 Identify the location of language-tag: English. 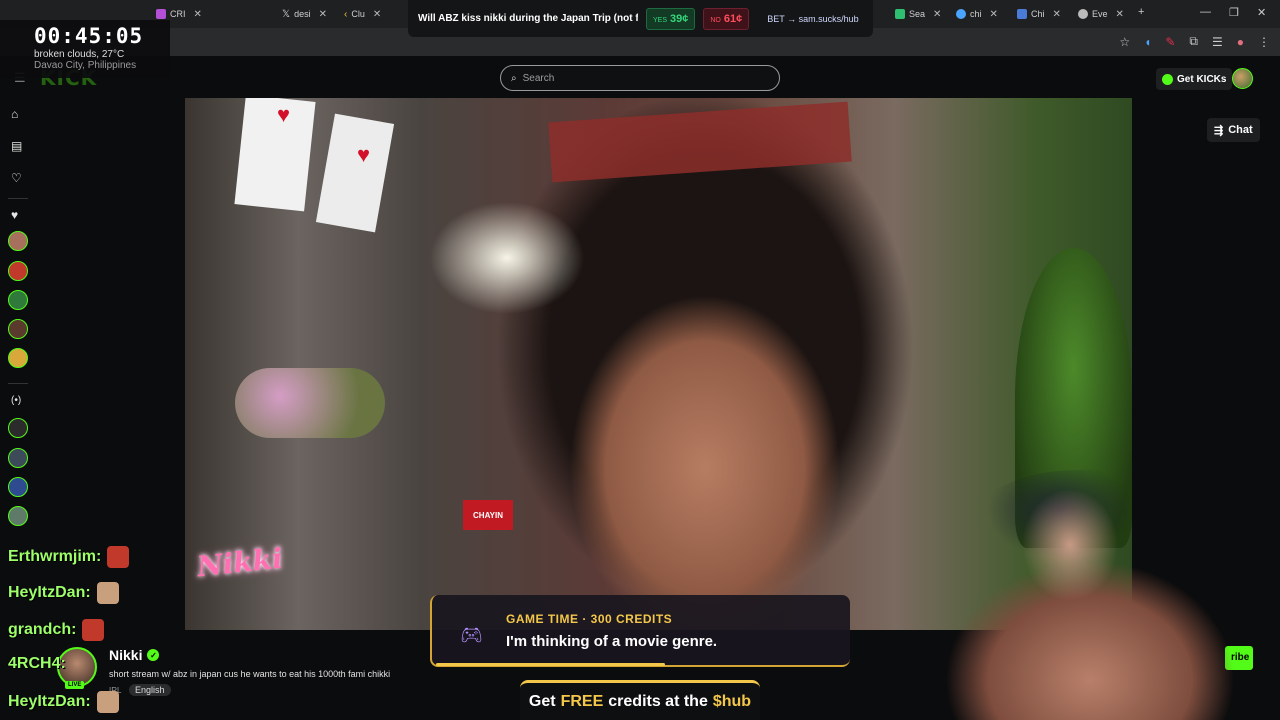
(150, 690).